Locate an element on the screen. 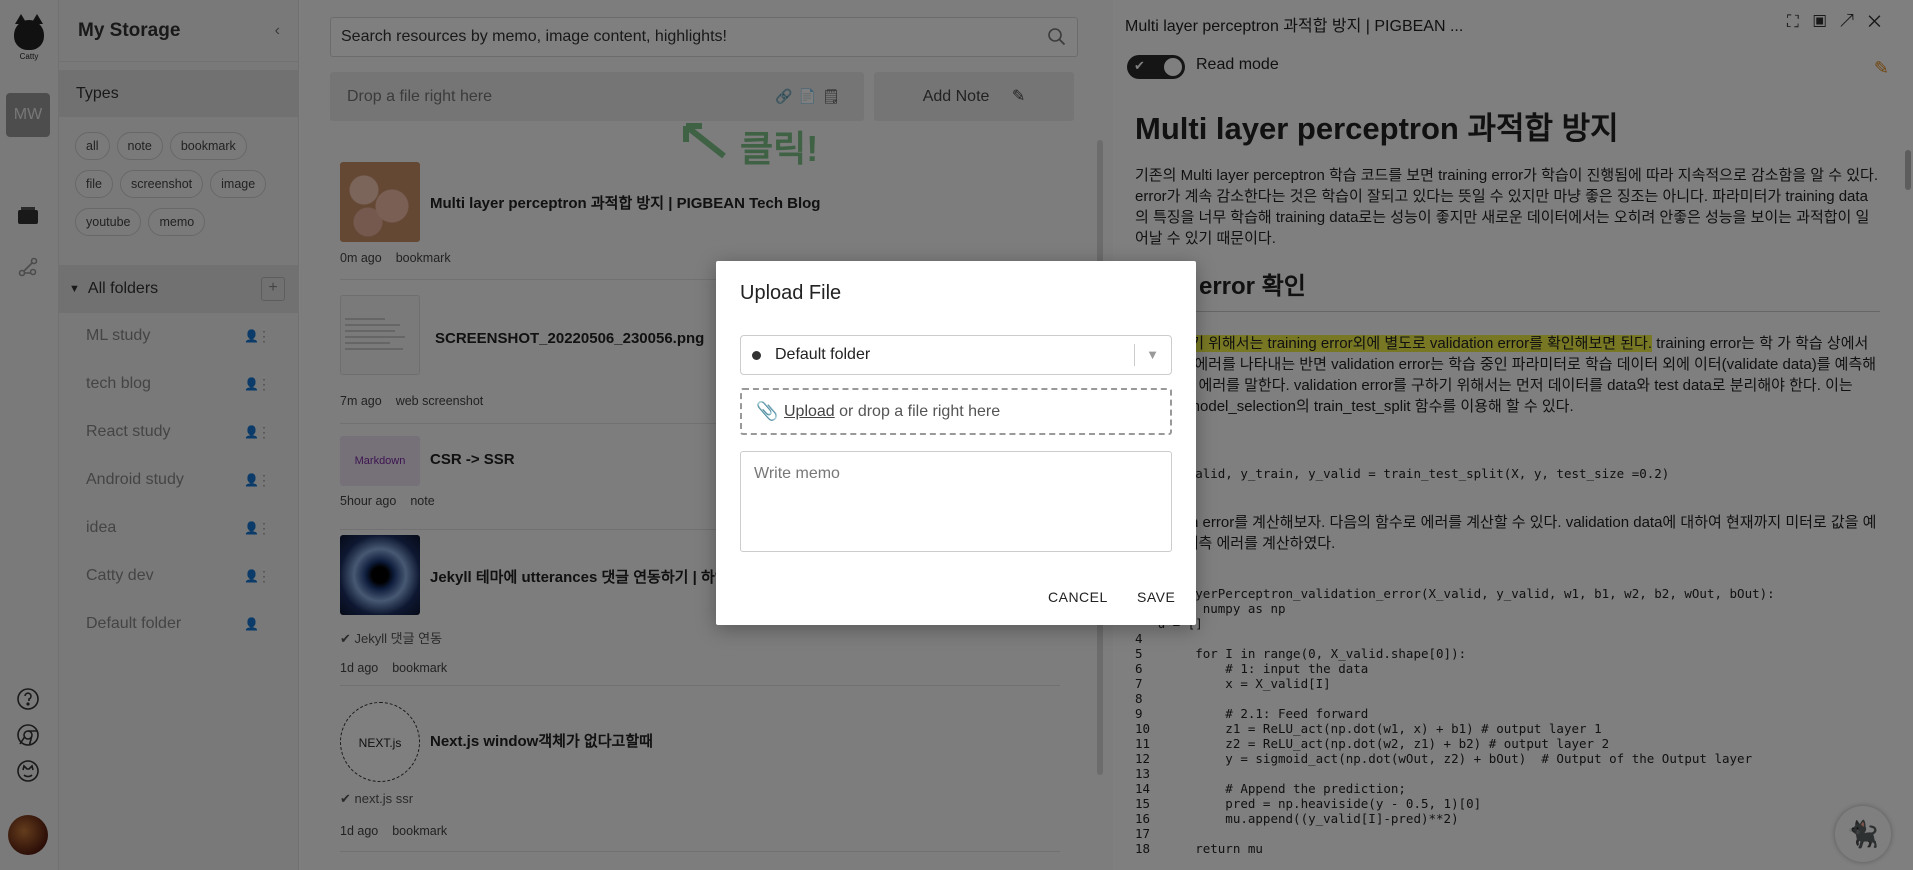 Image resolution: width=1913 pixels, height=870 pixels. dialog-title: Upload File is located at coordinates (791, 293).